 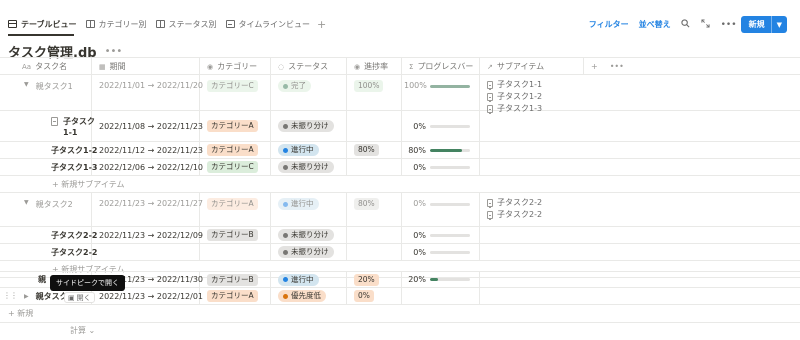 I want to click on column-header-name: Aa タスク名, so click(x=46, y=66).